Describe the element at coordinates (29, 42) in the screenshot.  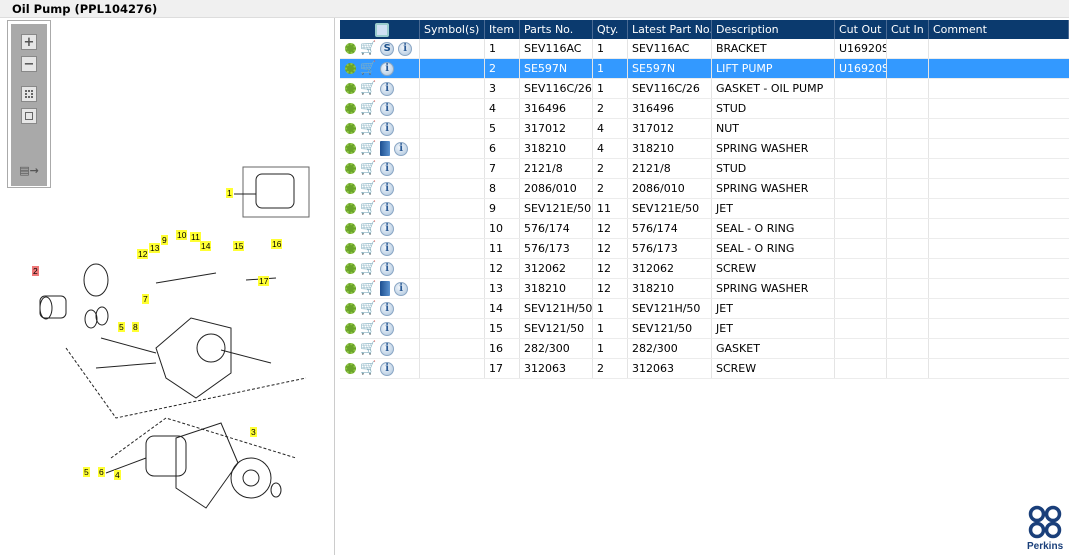
I see `zoom-in-button: +` at that location.